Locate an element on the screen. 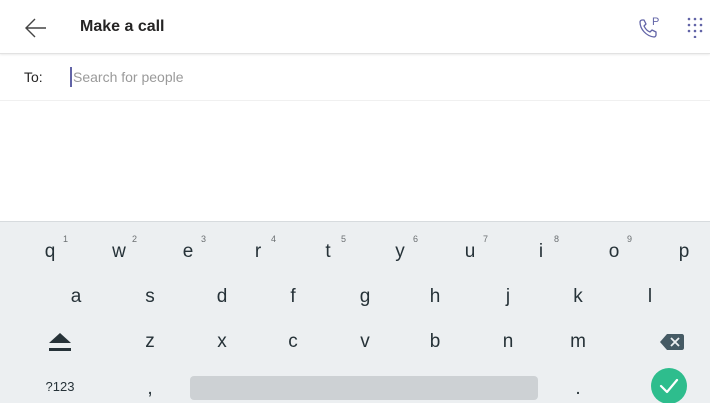 This screenshot has width=710, height=403. key-label: e is located at coordinates (188, 251).